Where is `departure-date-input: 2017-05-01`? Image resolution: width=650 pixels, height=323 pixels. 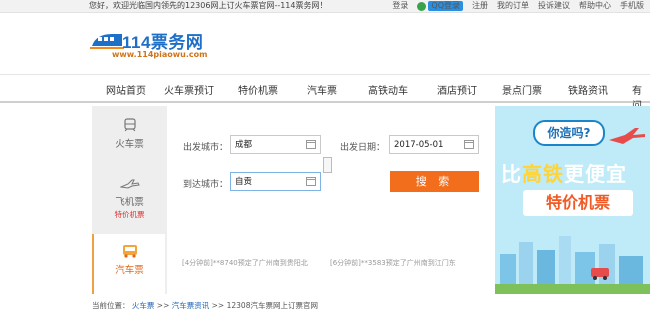
departure-date-input: 2017-05-01 is located at coordinates (434, 144).